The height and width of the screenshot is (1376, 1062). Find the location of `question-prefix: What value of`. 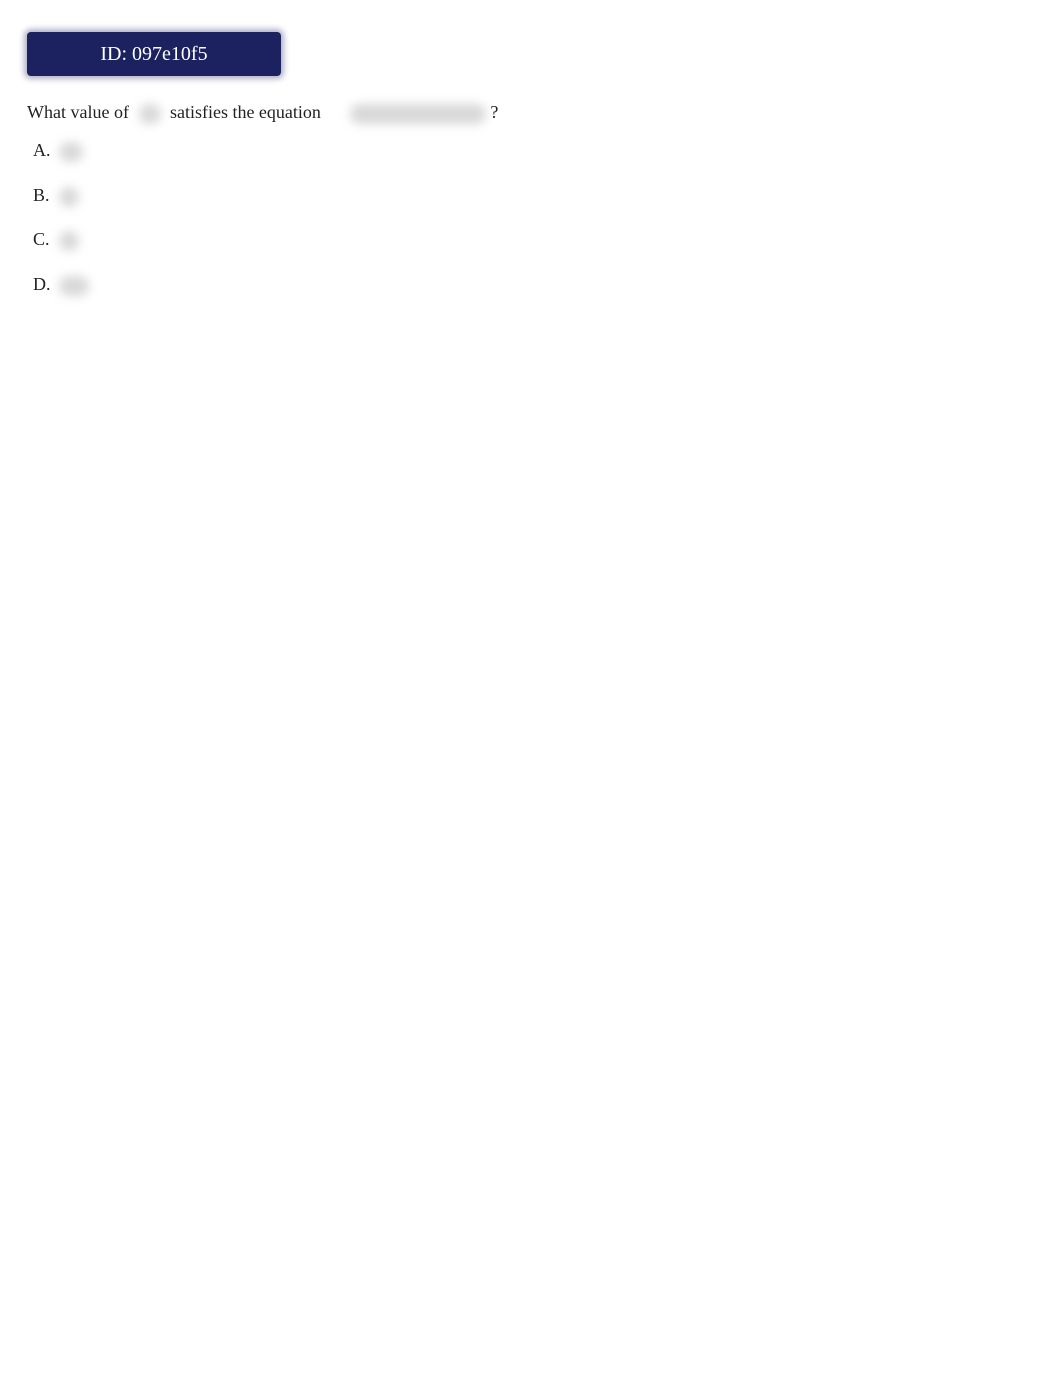

question-prefix: What value of is located at coordinates (78, 112).